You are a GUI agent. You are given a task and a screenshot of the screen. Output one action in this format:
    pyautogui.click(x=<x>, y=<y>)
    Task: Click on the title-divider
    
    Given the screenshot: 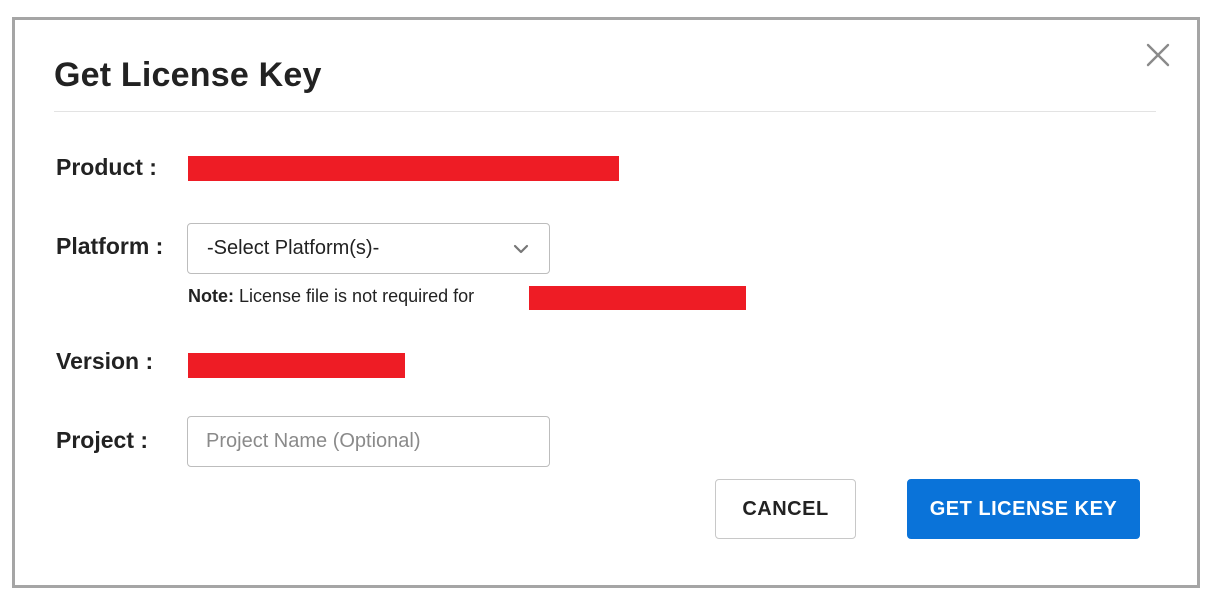 What is the action you would take?
    pyautogui.click(x=605, y=111)
    